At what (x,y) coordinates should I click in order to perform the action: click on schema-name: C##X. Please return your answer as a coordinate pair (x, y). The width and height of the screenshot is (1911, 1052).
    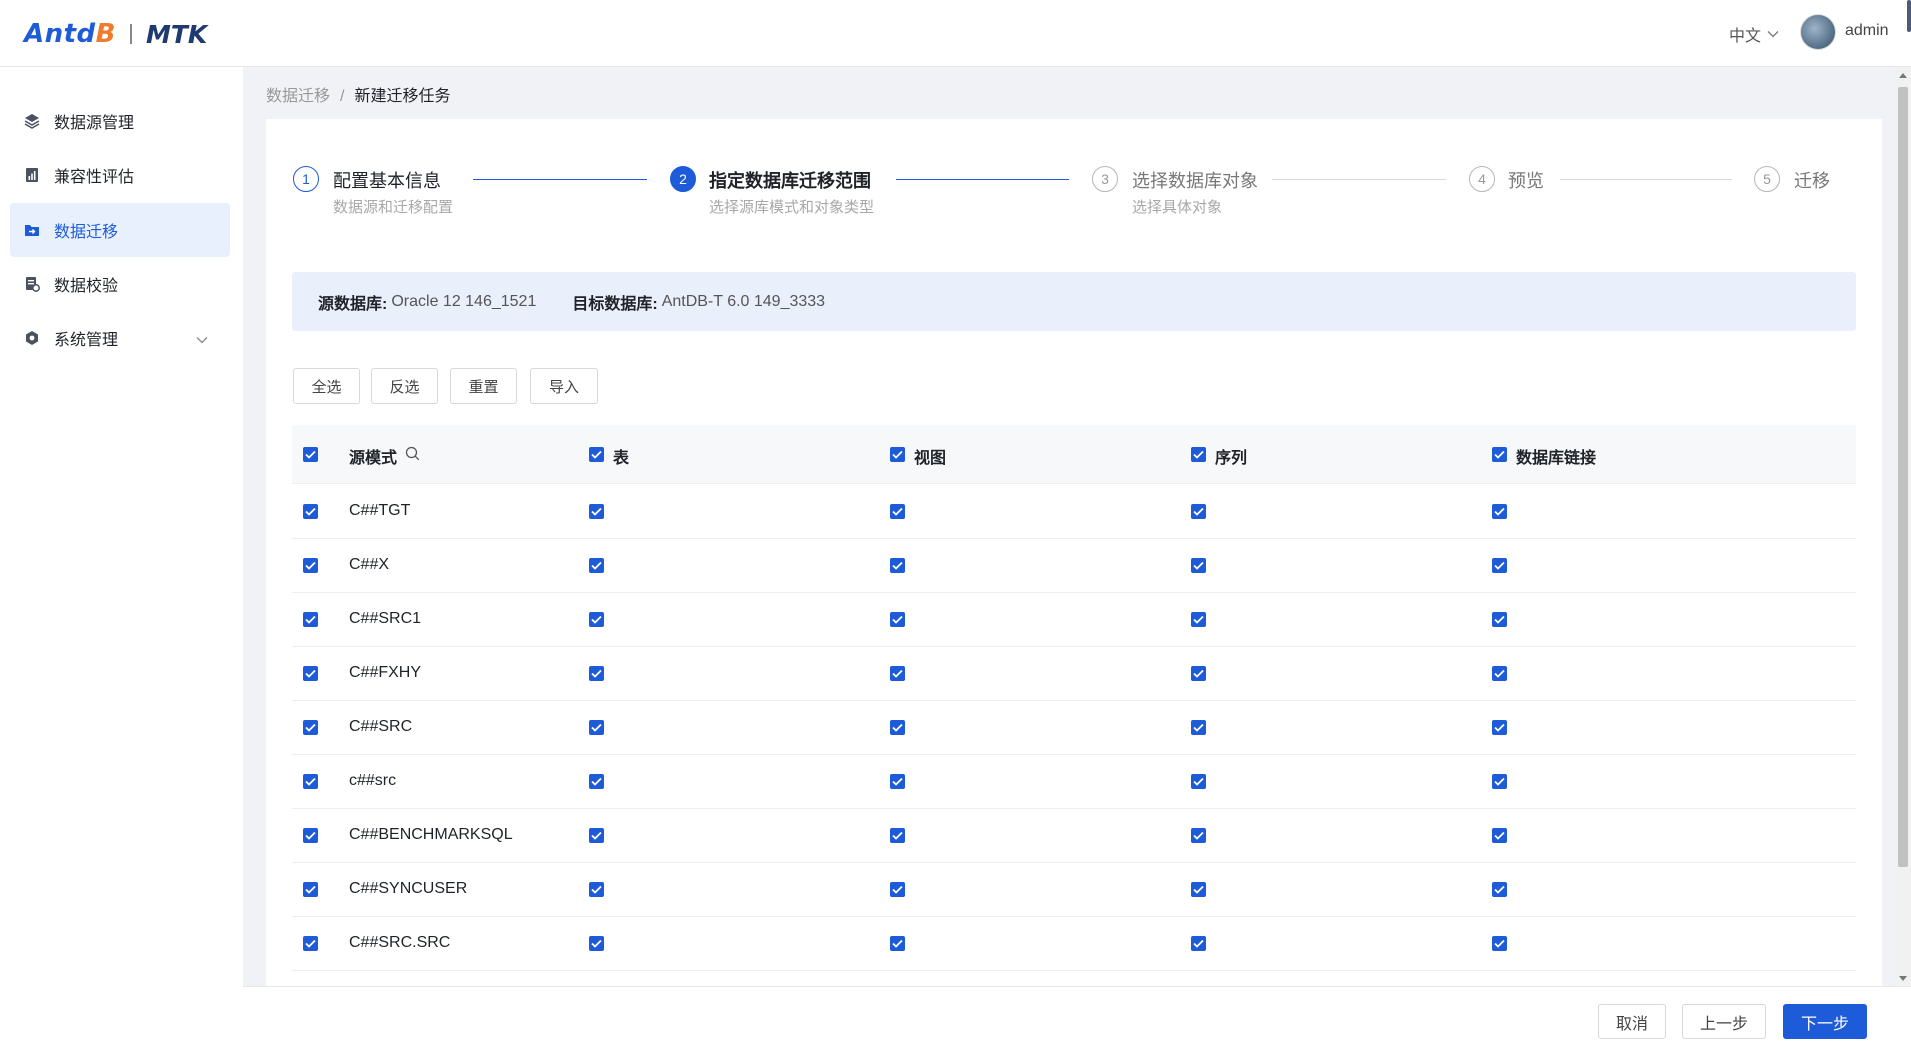
    Looking at the image, I should click on (369, 564).